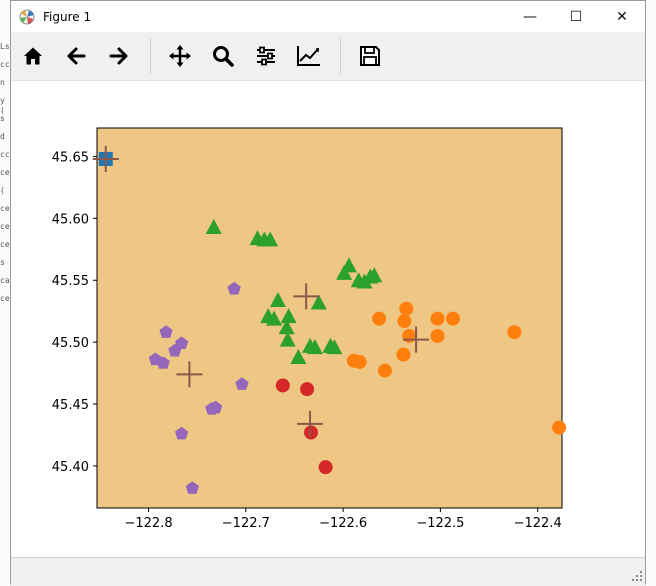  Describe the element at coordinates (149, 523) in the screenshot. I see `x-tick-label: −122.8` at that location.